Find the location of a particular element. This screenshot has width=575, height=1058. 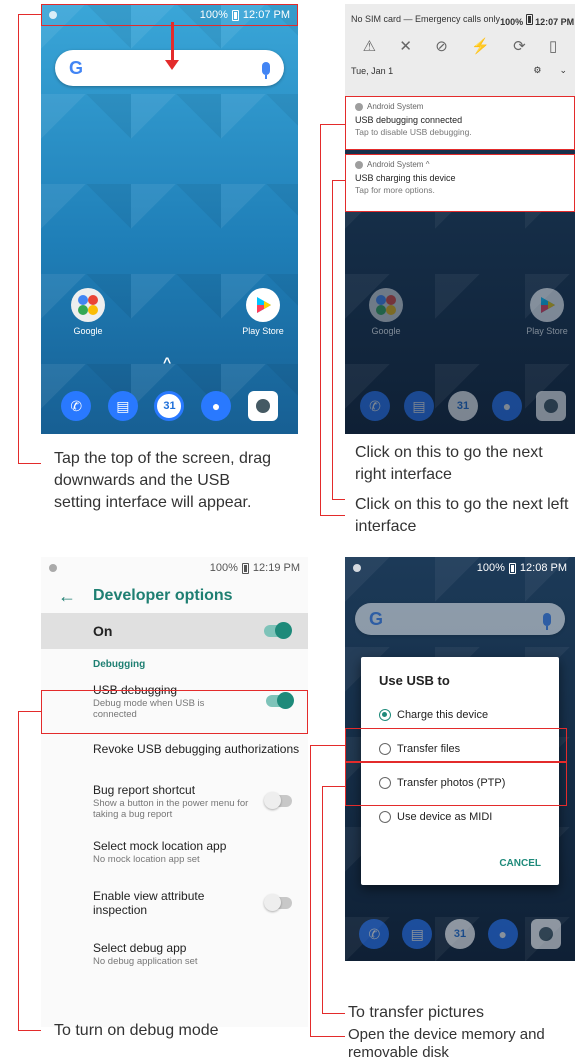

swipe-down-arrow-head is located at coordinates (172, 65).